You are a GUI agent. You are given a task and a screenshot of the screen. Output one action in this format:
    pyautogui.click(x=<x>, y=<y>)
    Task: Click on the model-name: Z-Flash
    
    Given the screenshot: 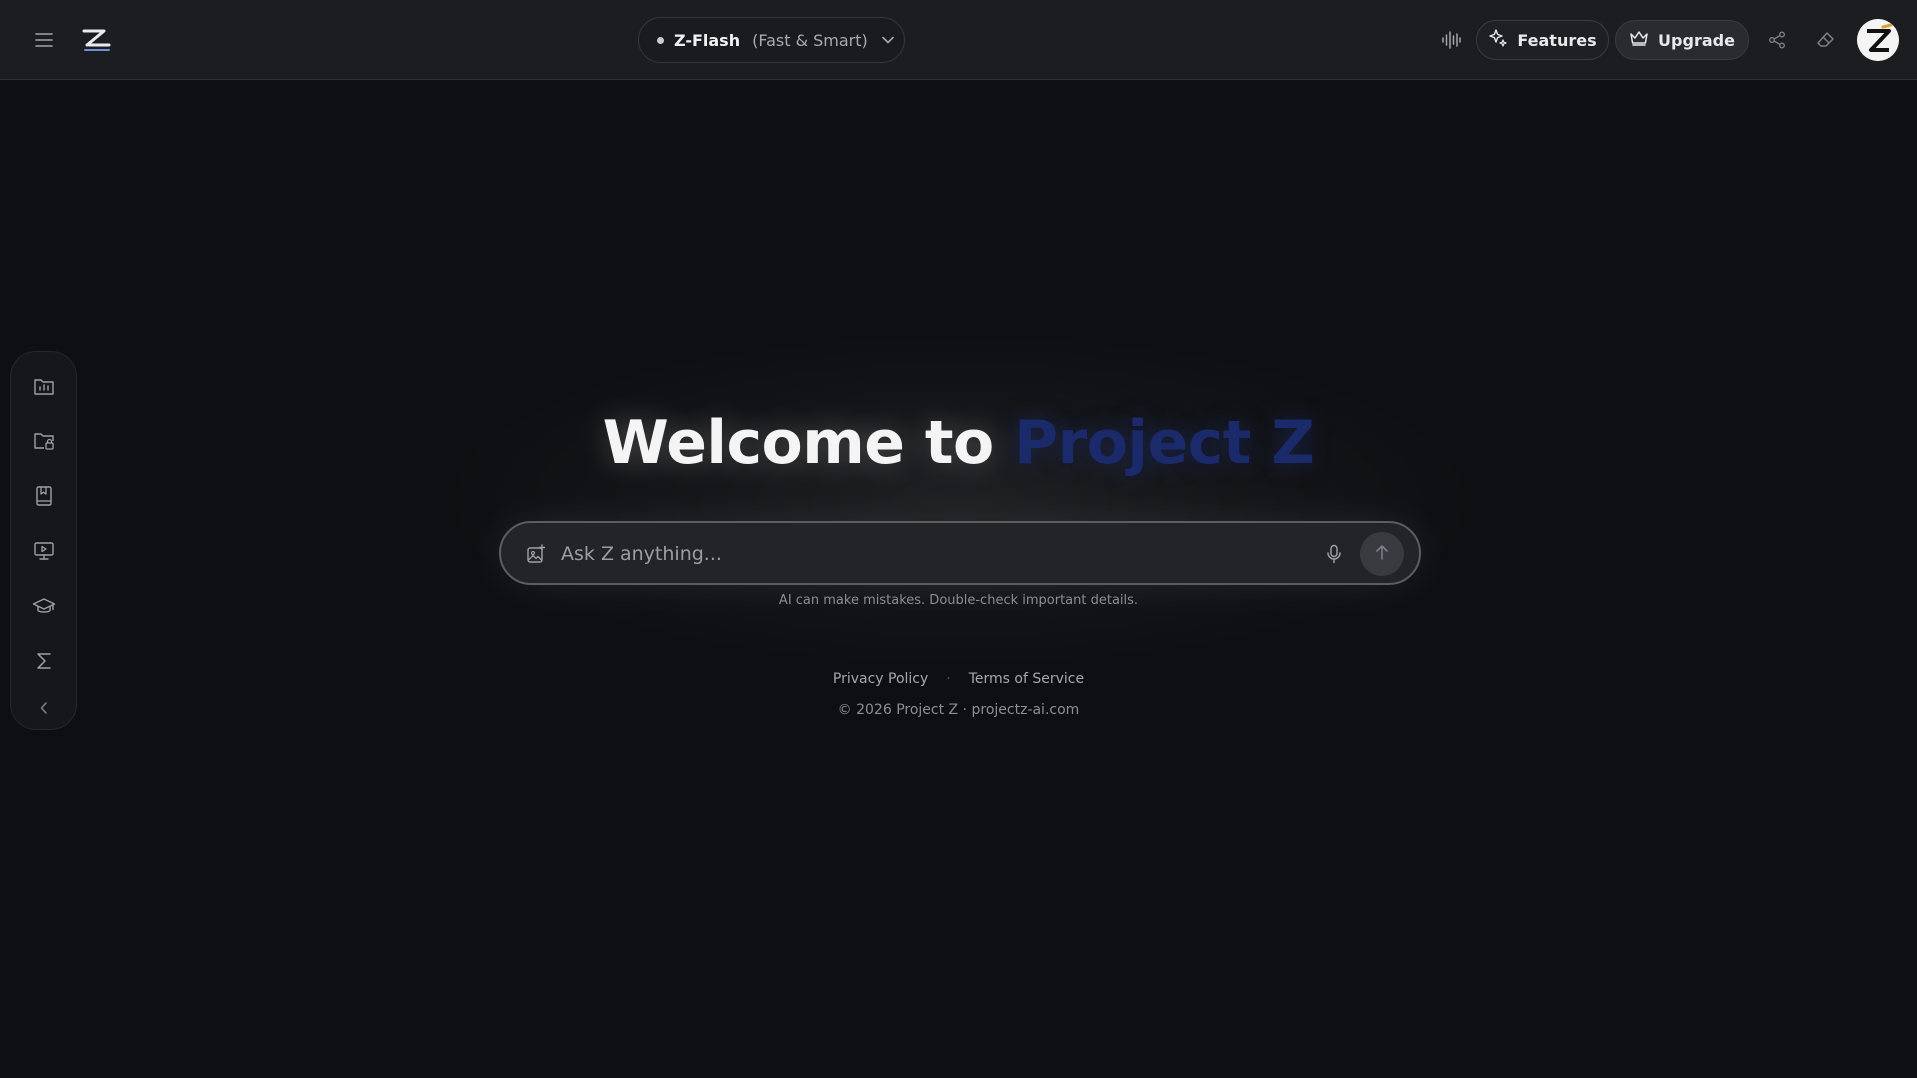 What is the action you would take?
    pyautogui.click(x=707, y=40)
    